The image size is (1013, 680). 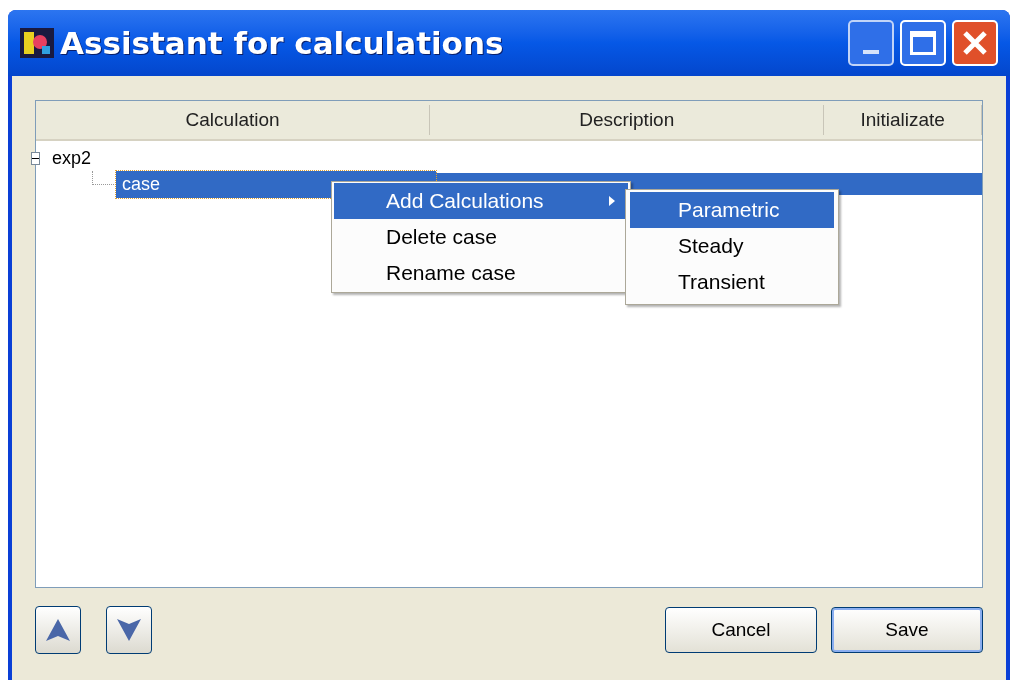 What do you see at coordinates (282, 43) in the screenshot?
I see `window-title: Assistant for calculations` at bounding box center [282, 43].